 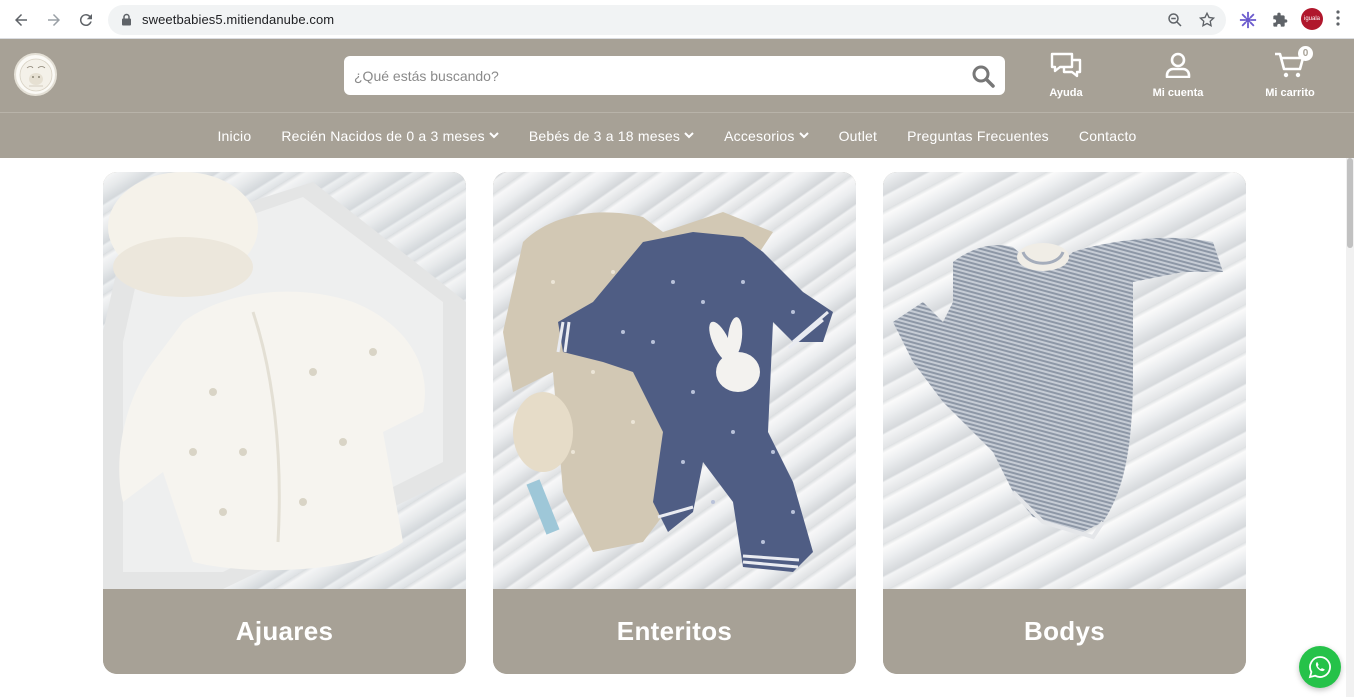 What do you see at coordinates (1066, 67) in the screenshot?
I see `chat-bubbles-icon` at bounding box center [1066, 67].